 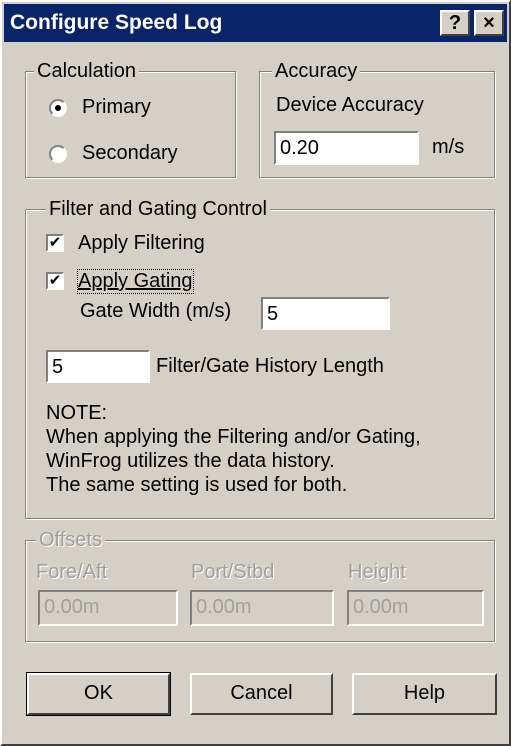 What do you see at coordinates (130, 153) in the screenshot?
I see `secondary-radio-label: Secondary` at bounding box center [130, 153].